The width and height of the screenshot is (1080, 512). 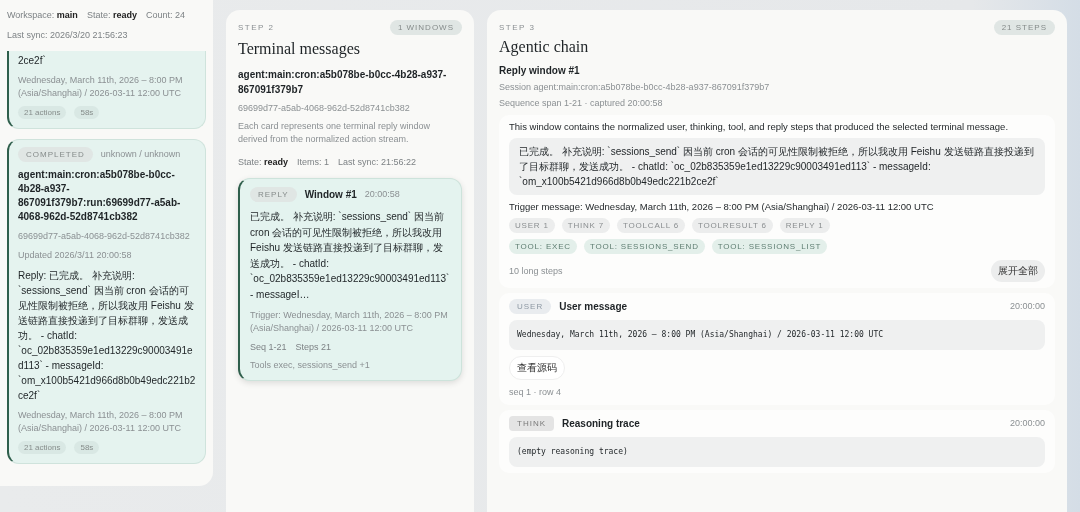 I want to click on run-card: 2ce2f` Wednesday, March 11th, 2026 – 8:00 PM (Asia/Shanghai) / 2026-03-11 12:00 UTC 21 actions 58s, so click(x=106, y=90).